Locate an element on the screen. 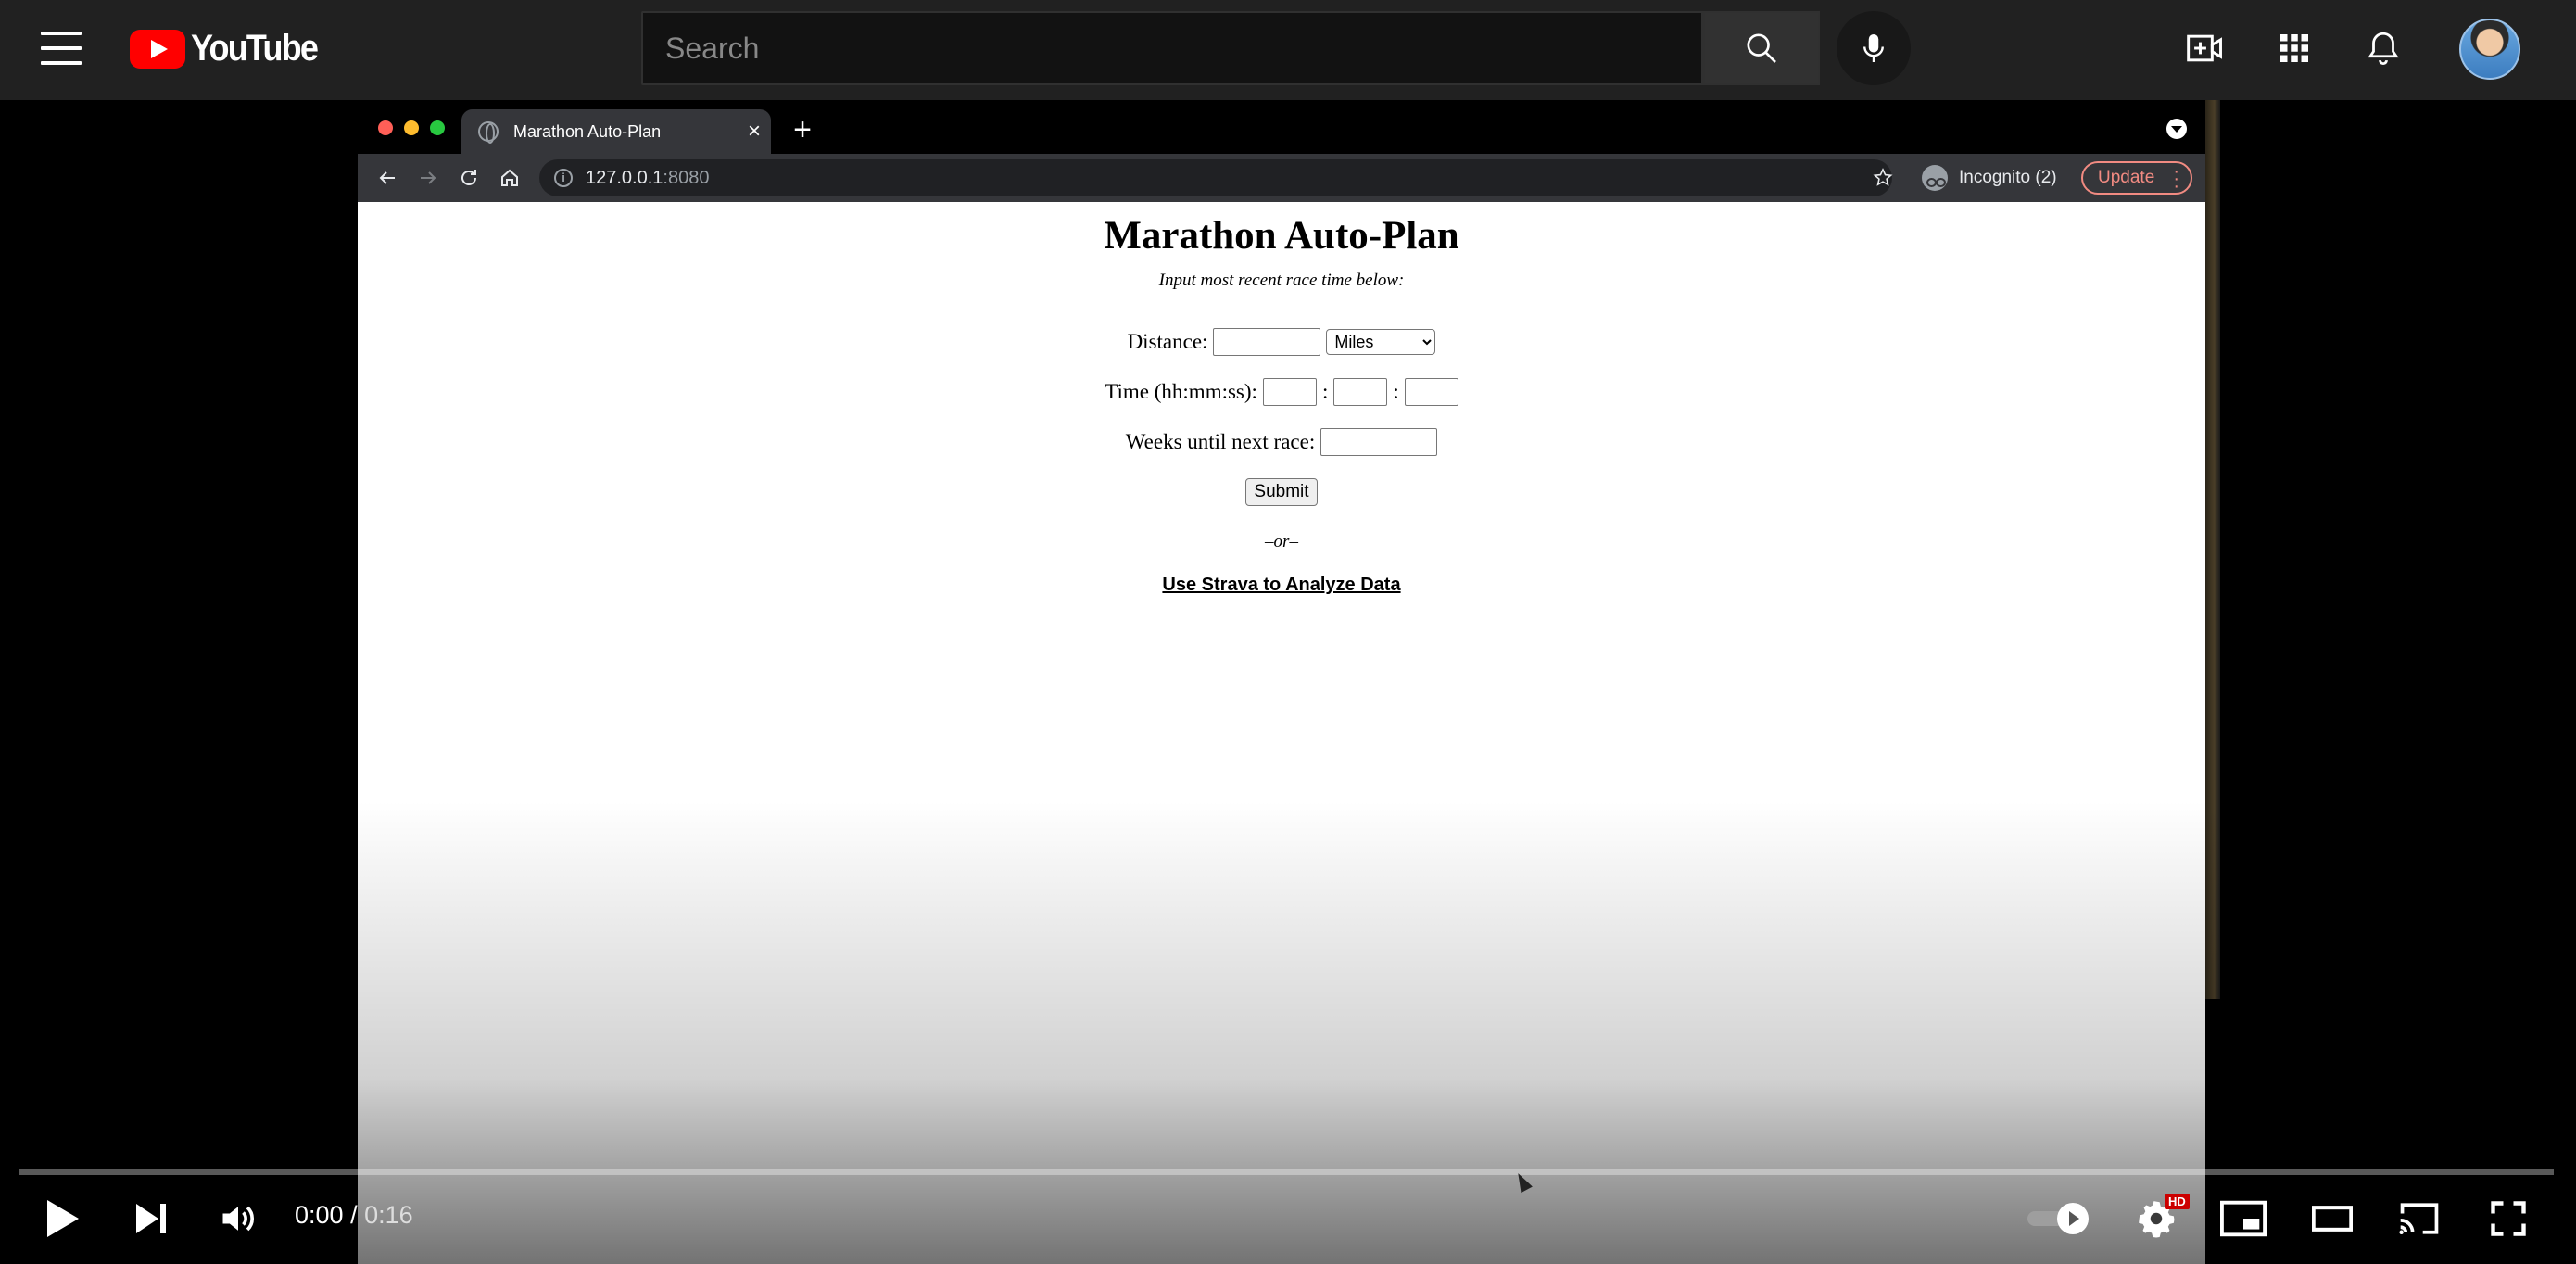 The height and width of the screenshot is (1264, 2576). distance-input is located at coordinates (1267, 342).